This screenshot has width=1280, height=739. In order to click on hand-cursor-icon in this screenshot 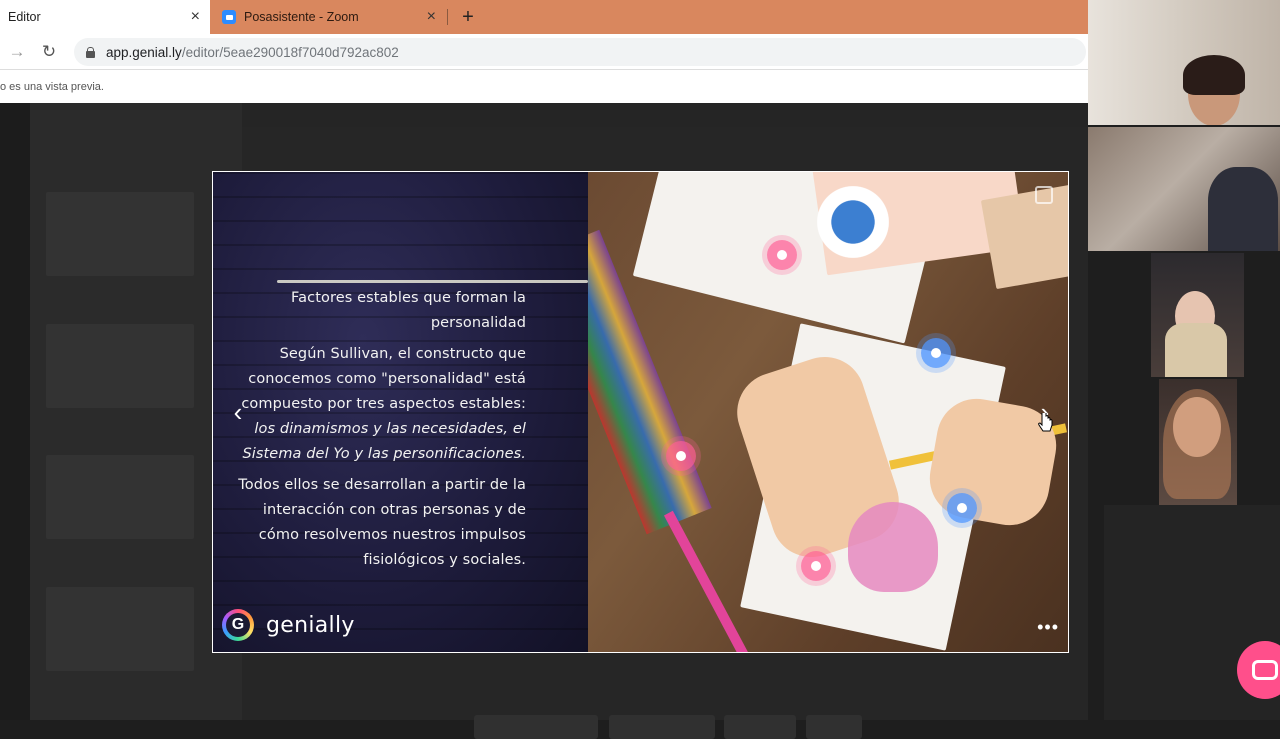, I will do `click(1045, 422)`.